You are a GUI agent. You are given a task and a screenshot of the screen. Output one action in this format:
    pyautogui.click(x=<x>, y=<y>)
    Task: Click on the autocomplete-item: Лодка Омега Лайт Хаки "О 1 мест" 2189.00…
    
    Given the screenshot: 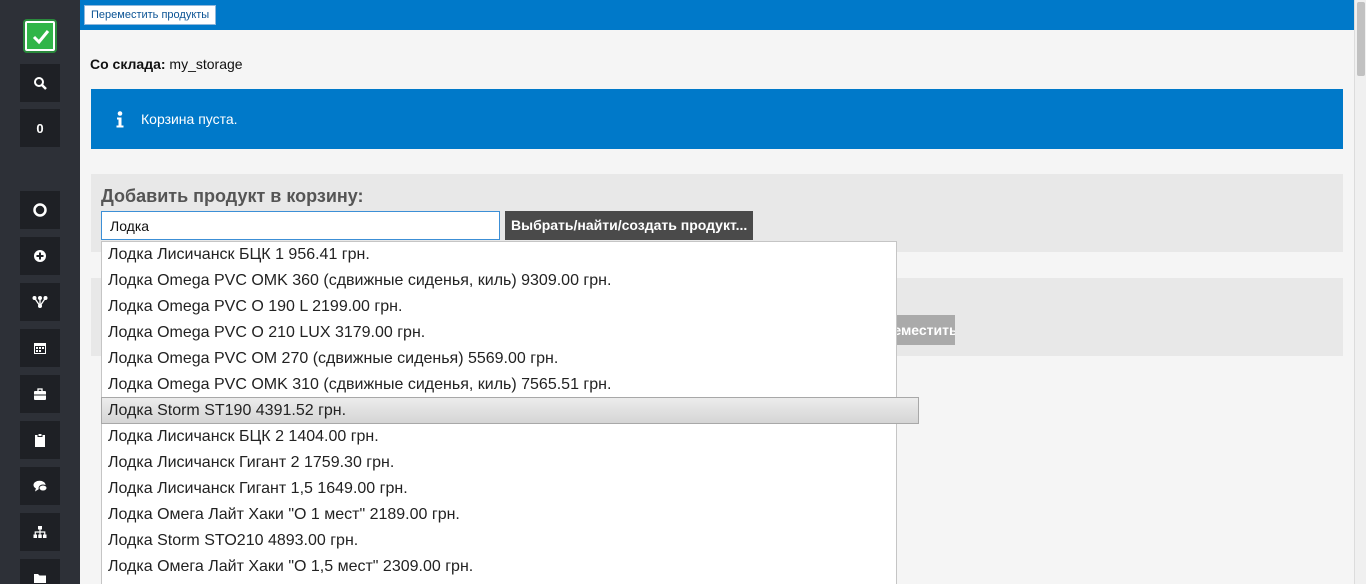 What is the action you would take?
    pyautogui.click(x=499, y=515)
    